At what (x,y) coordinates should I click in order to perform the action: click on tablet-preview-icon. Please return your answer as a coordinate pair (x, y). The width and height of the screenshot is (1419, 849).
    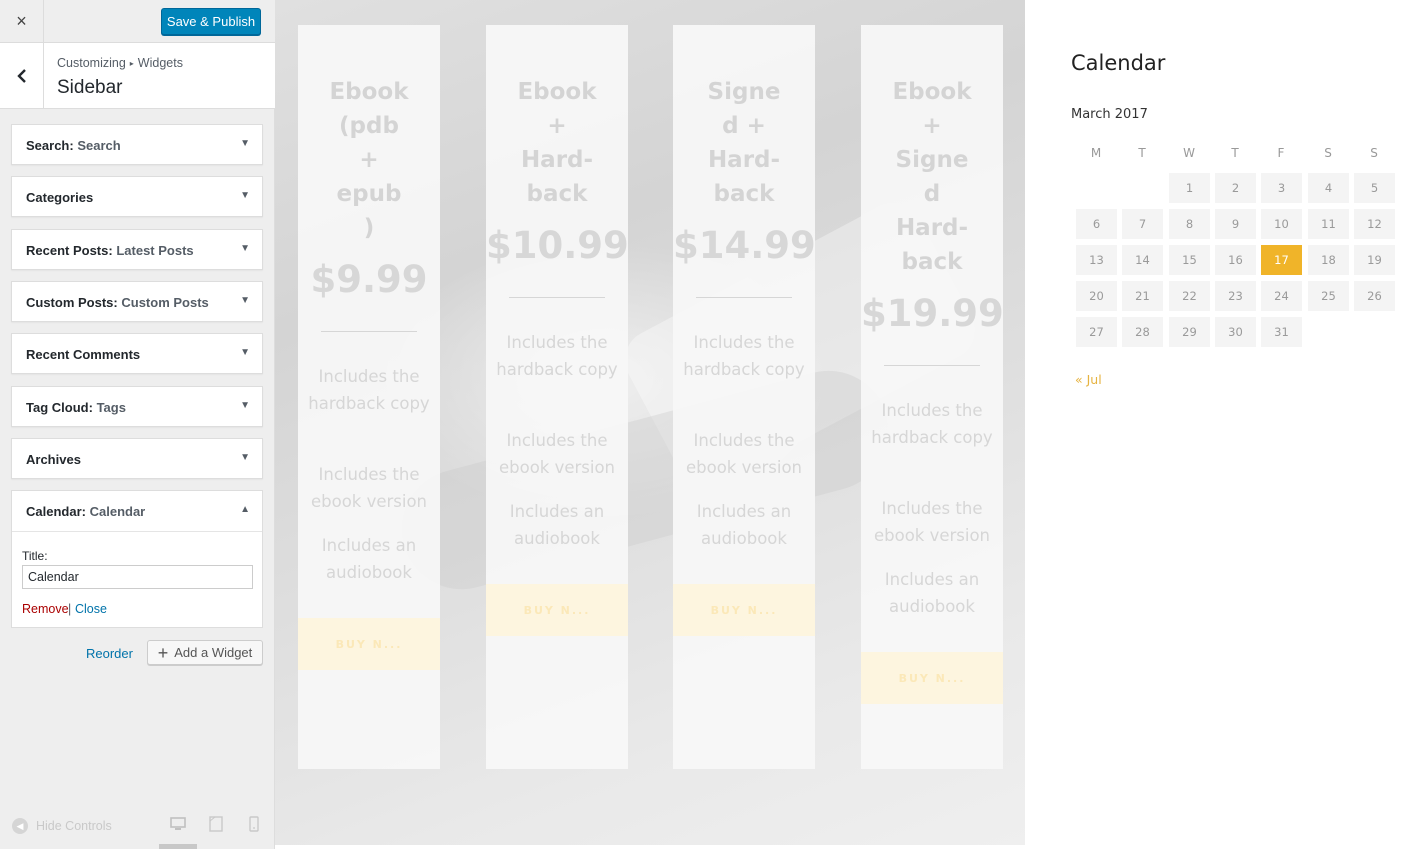
    Looking at the image, I should click on (216, 824).